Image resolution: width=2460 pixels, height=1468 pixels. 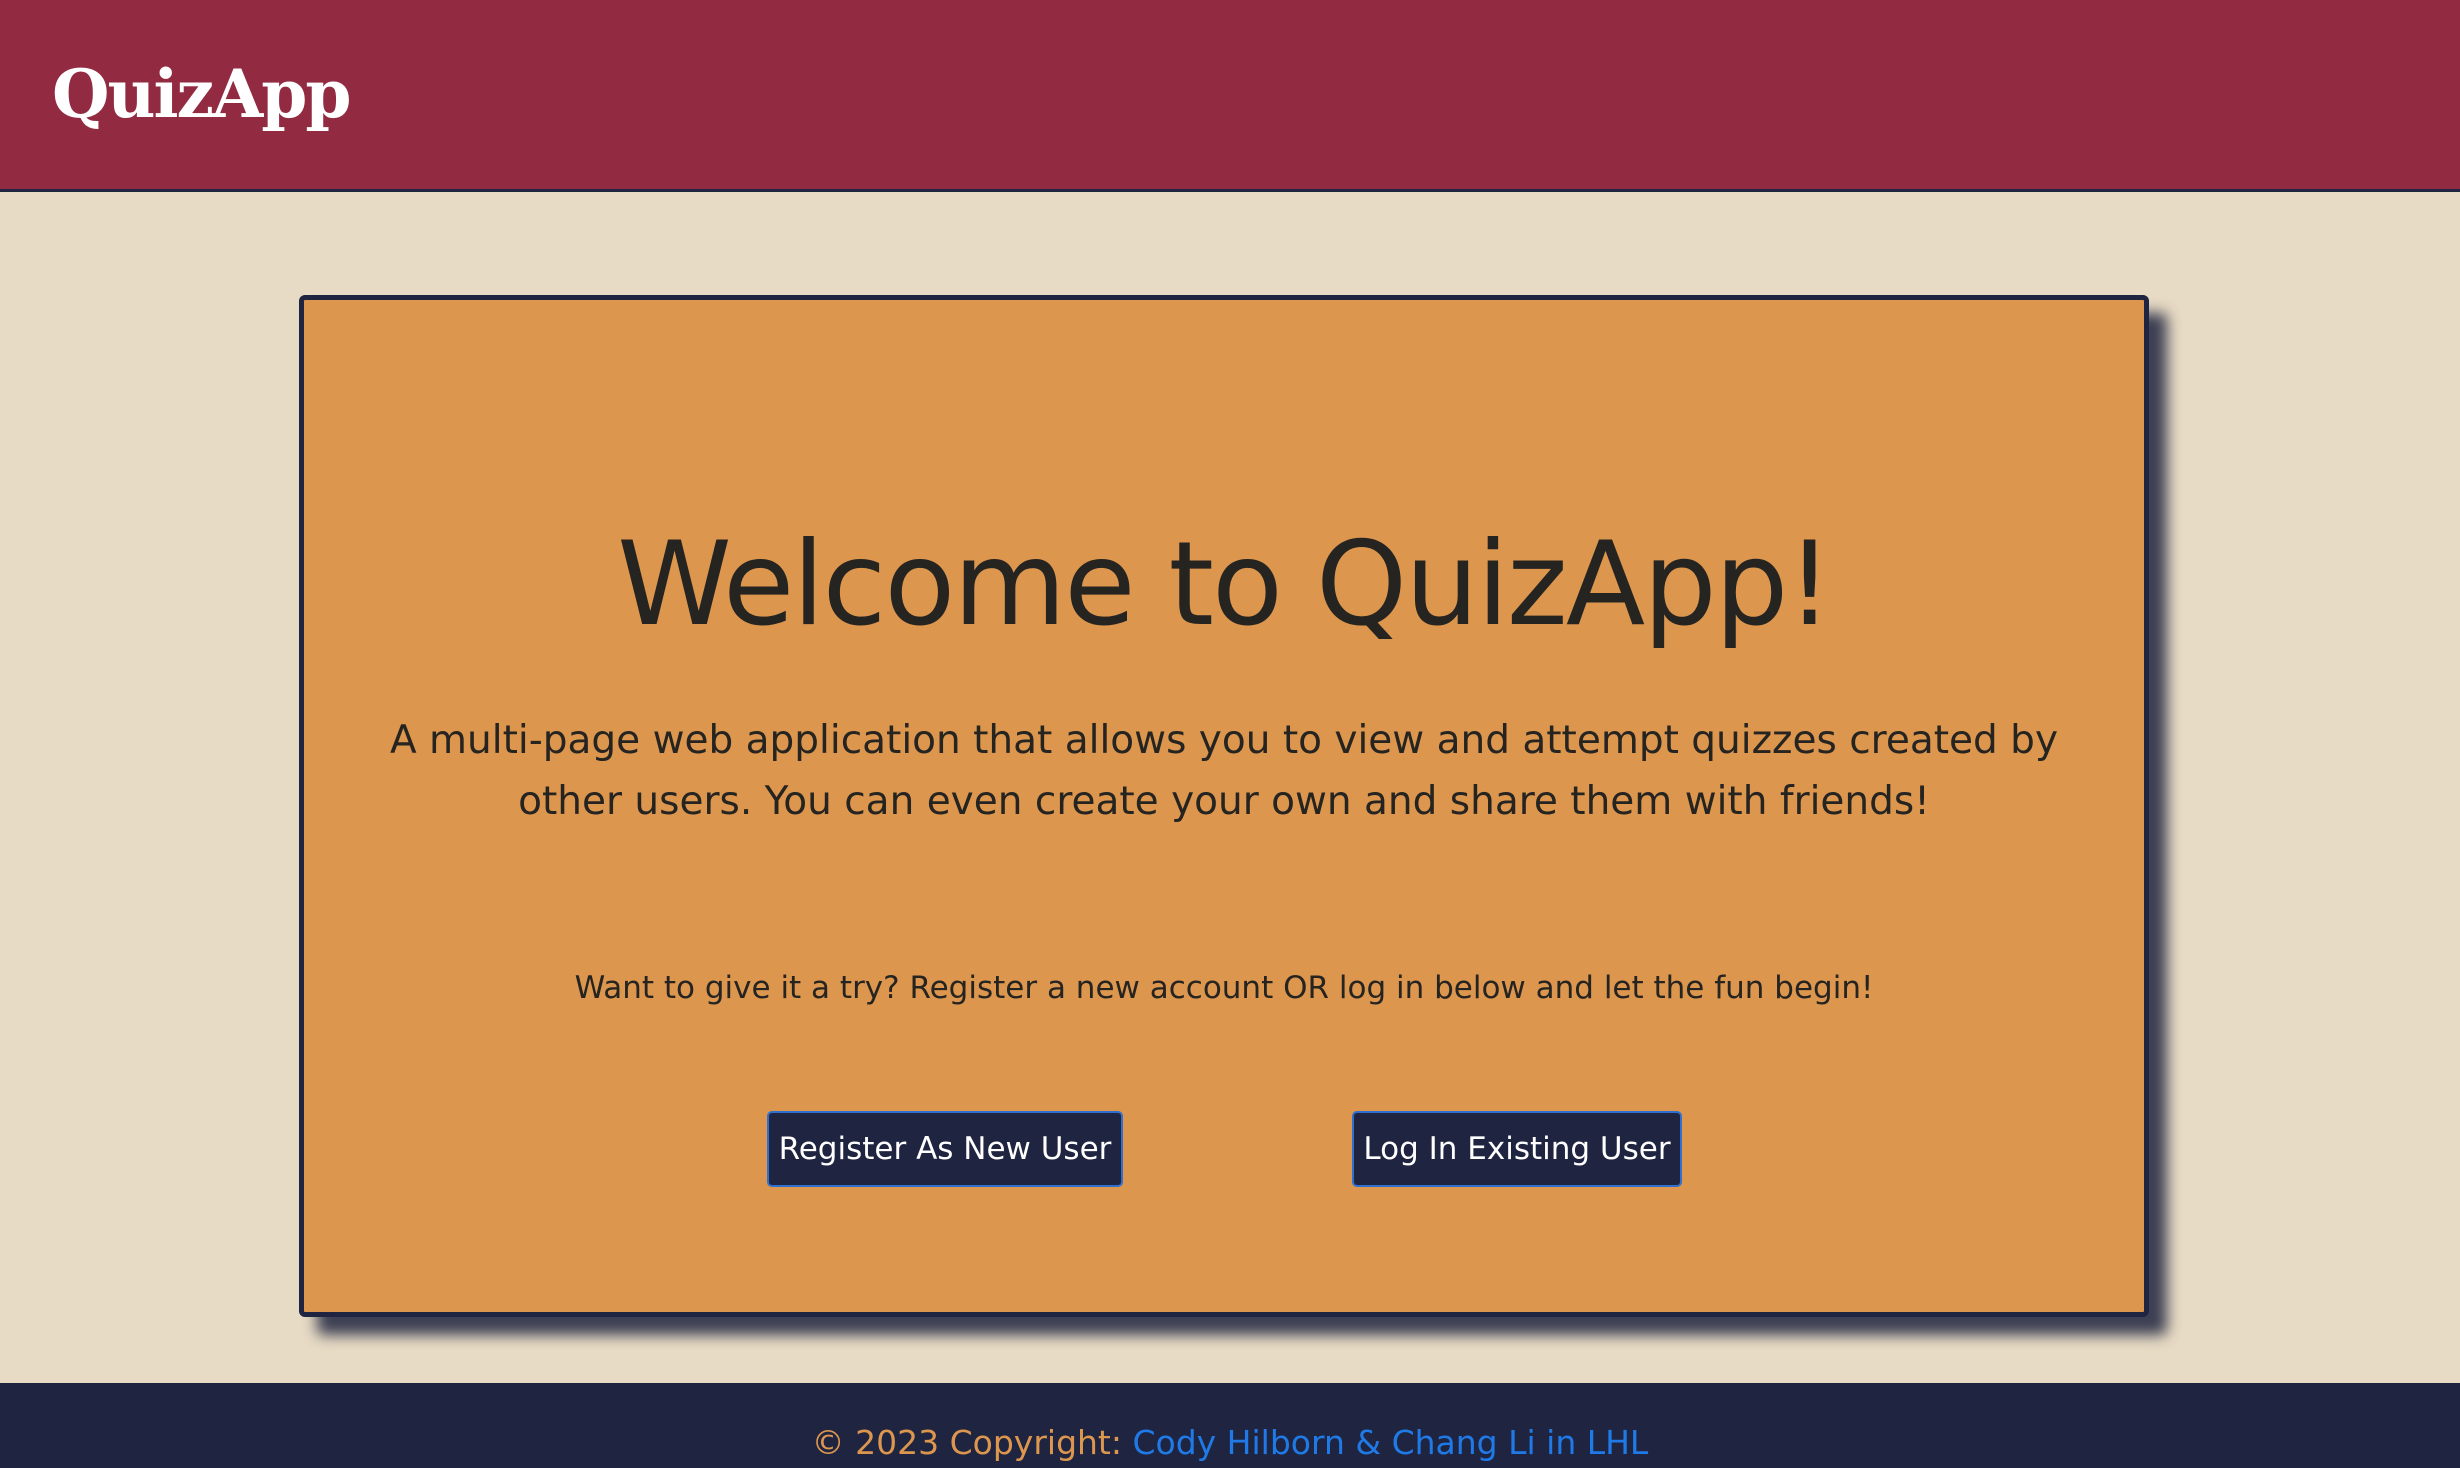 What do you see at coordinates (972, 1442) in the screenshot?
I see `copyright-text: © 2023 Copyright:` at bounding box center [972, 1442].